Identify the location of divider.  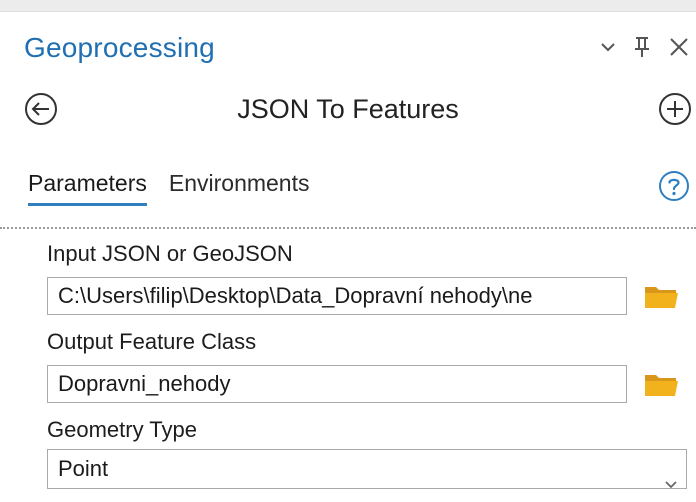
(348, 228).